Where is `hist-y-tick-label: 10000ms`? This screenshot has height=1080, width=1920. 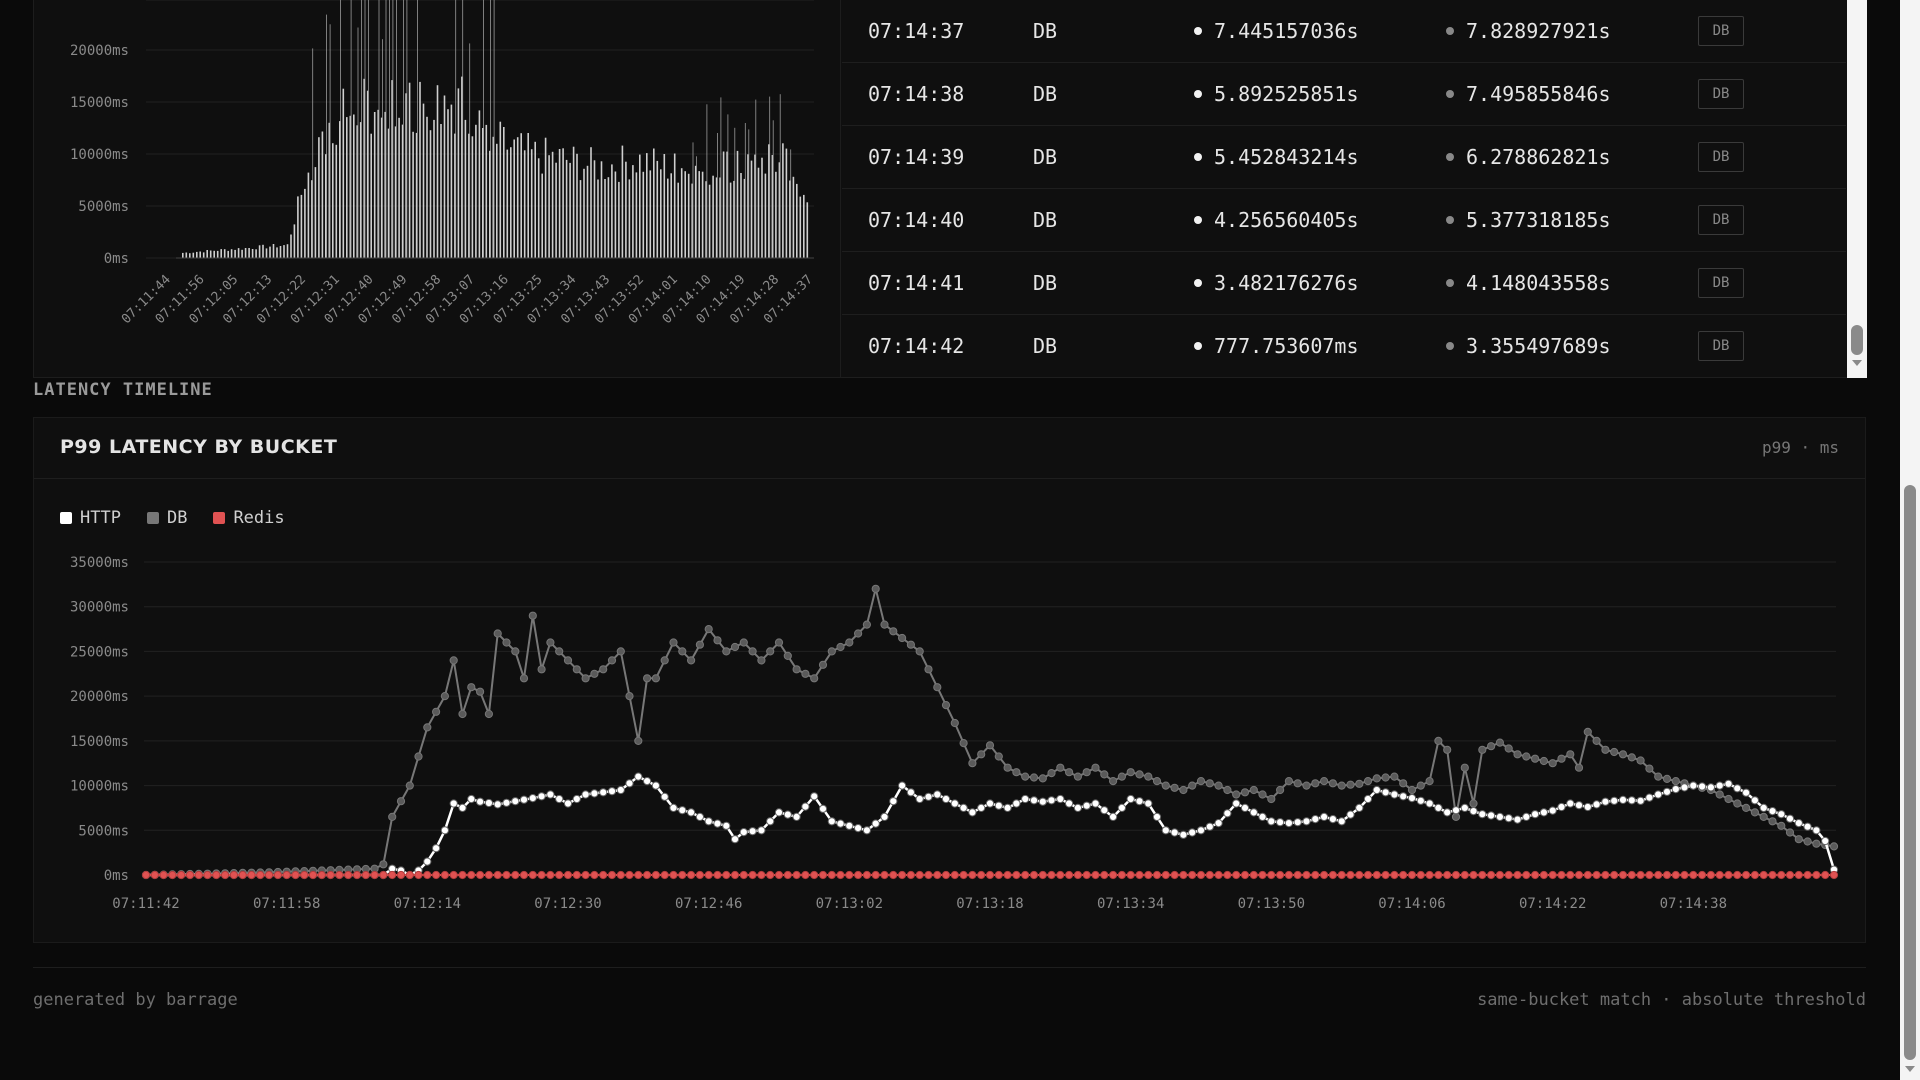
hist-y-tick-label: 10000ms is located at coordinates (99, 155).